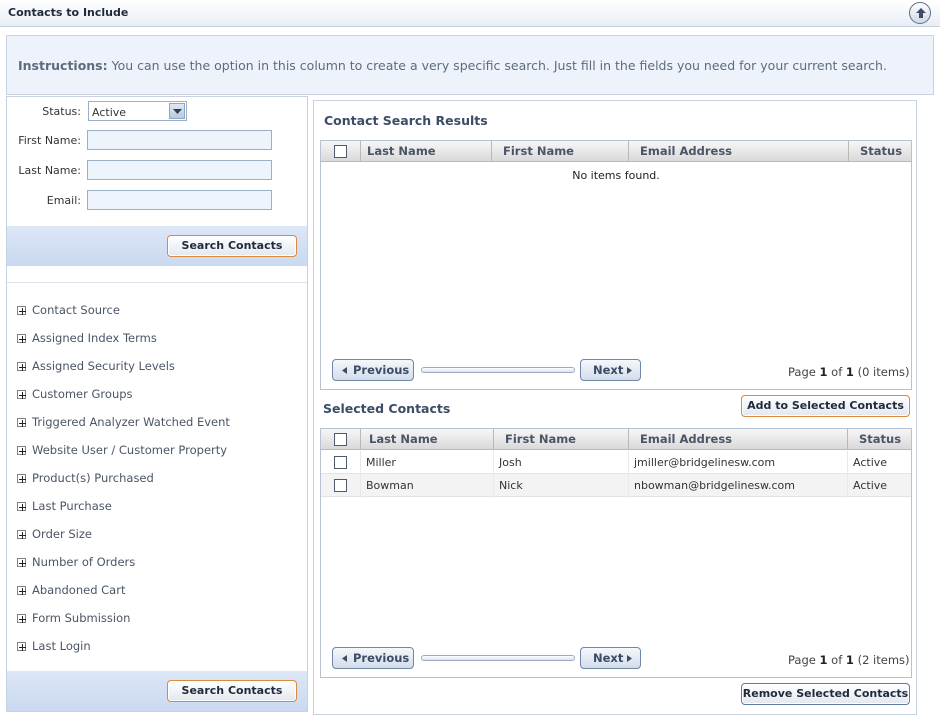 Image resolution: width=940 pixels, height=716 pixels. I want to click on status-row: Status: Active, so click(157, 112).